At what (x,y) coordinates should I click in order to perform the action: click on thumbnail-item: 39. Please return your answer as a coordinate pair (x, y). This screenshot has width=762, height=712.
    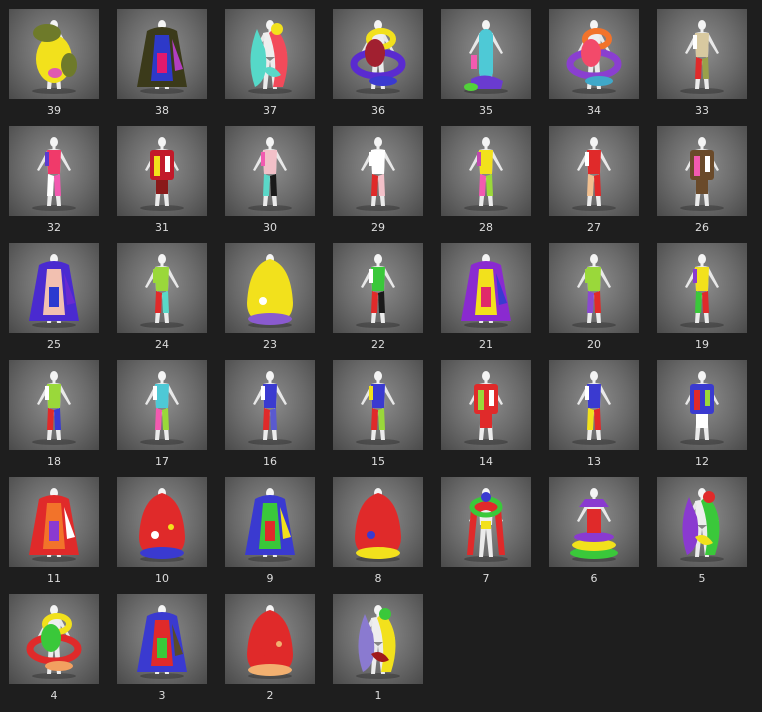
    Looking at the image, I should click on (54, 63).